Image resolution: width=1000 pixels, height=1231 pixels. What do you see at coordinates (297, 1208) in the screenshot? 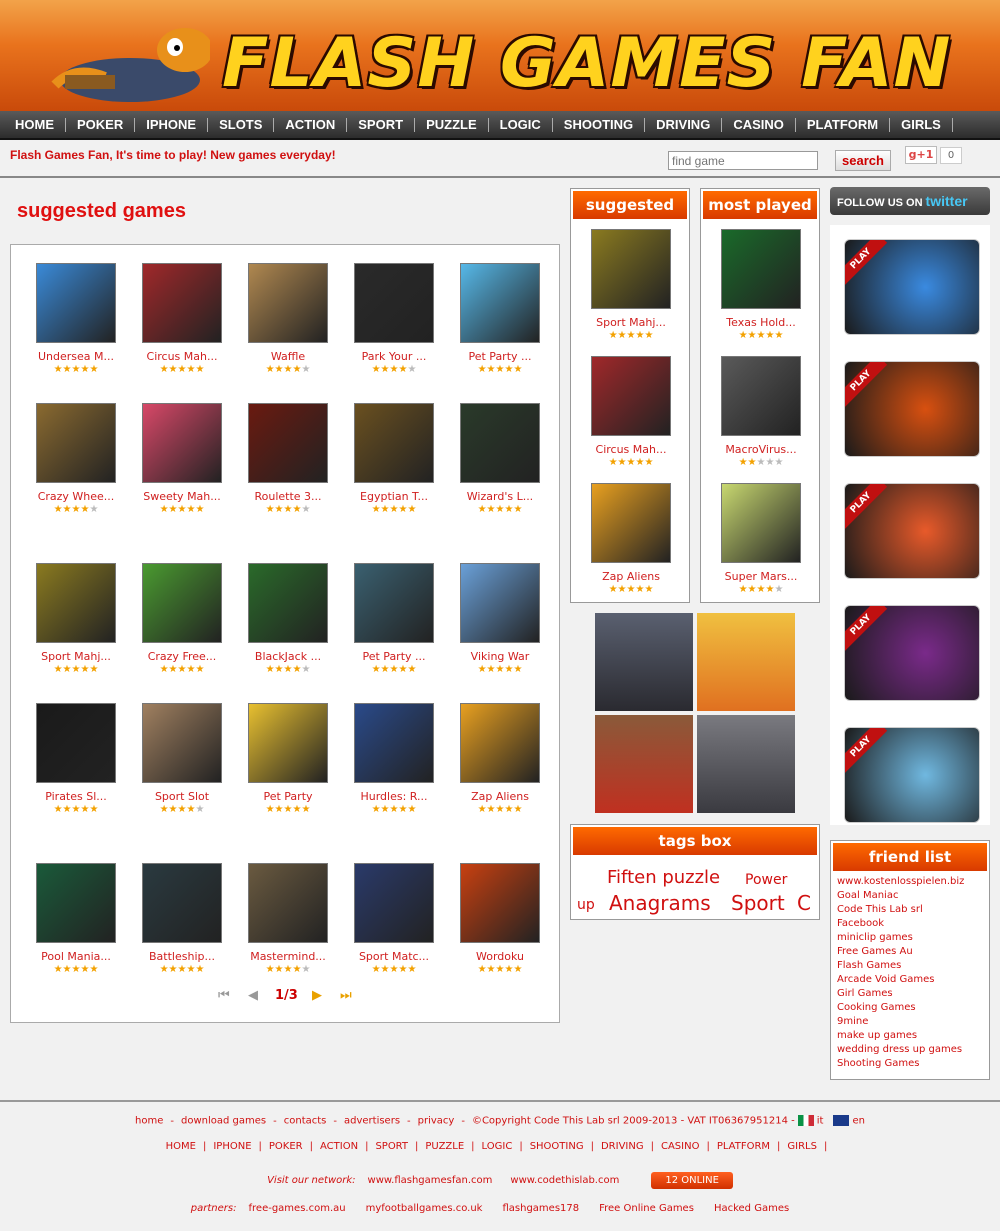
I see `partner-link: free-games.com.au` at bounding box center [297, 1208].